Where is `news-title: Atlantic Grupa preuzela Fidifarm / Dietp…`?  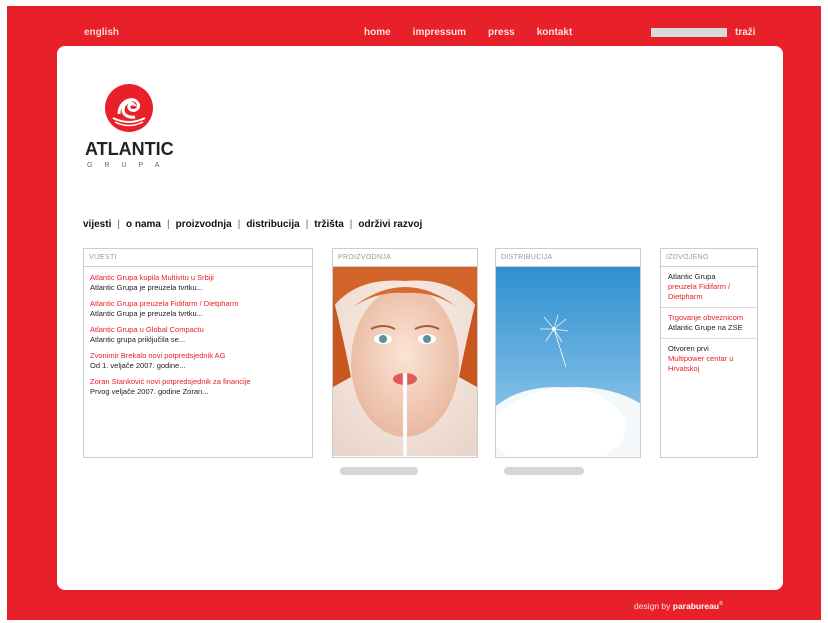
news-title: Atlantic Grupa preuzela Fidifarm / Dietp… is located at coordinates (198, 304).